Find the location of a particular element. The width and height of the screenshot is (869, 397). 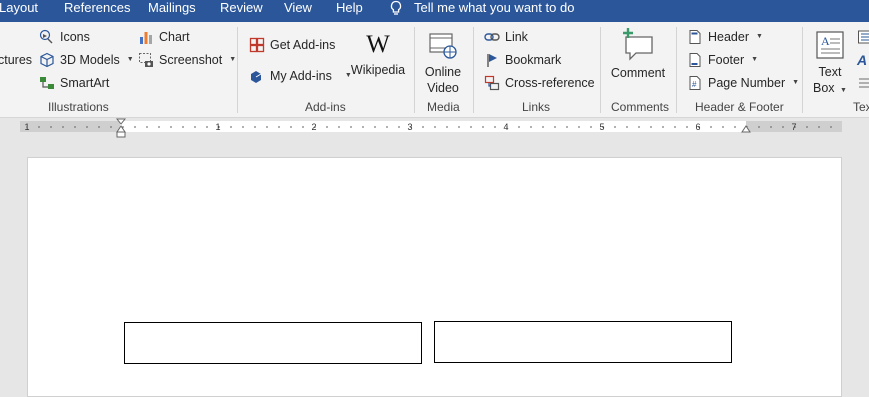

bookmark-button: Bookmark is located at coordinates (522, 60).